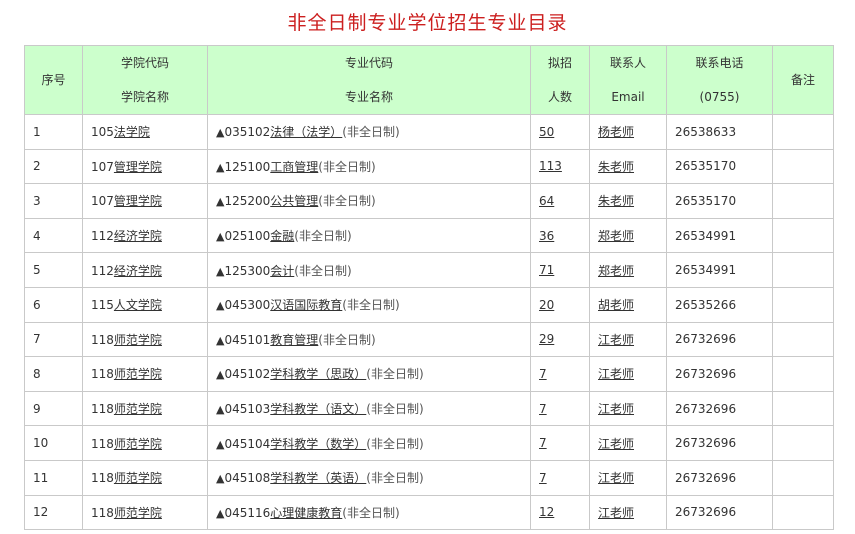 The image size is (855, 534). Describe the element at coordinates (546, 132) in the screenshot. I see `quota-link: 50` at that location.